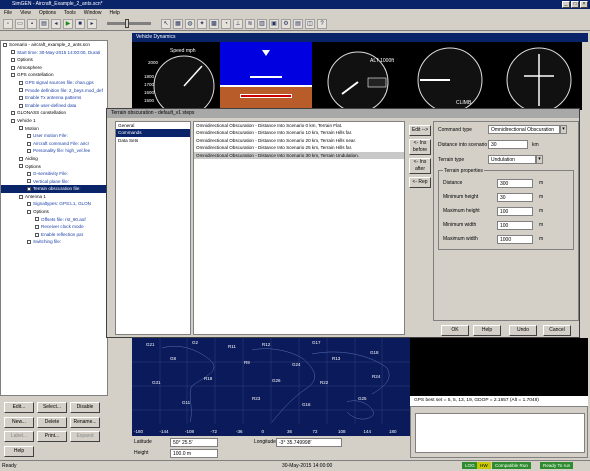 The width and height of the screenshot is (590, 471). Describe the element at coordinates (153, 125) in the screenshot. I see `nav-general: General` at that location.